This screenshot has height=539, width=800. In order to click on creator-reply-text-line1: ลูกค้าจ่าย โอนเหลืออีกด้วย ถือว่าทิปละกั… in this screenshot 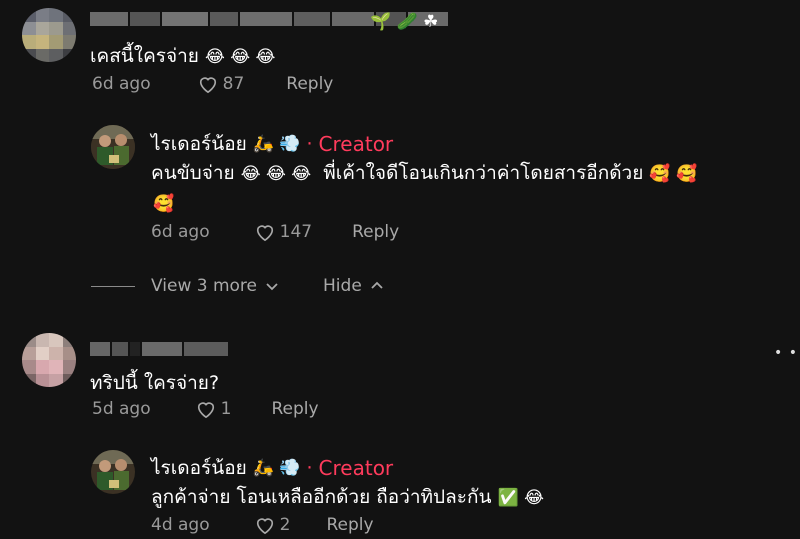, I will do `click(347, 497)`.